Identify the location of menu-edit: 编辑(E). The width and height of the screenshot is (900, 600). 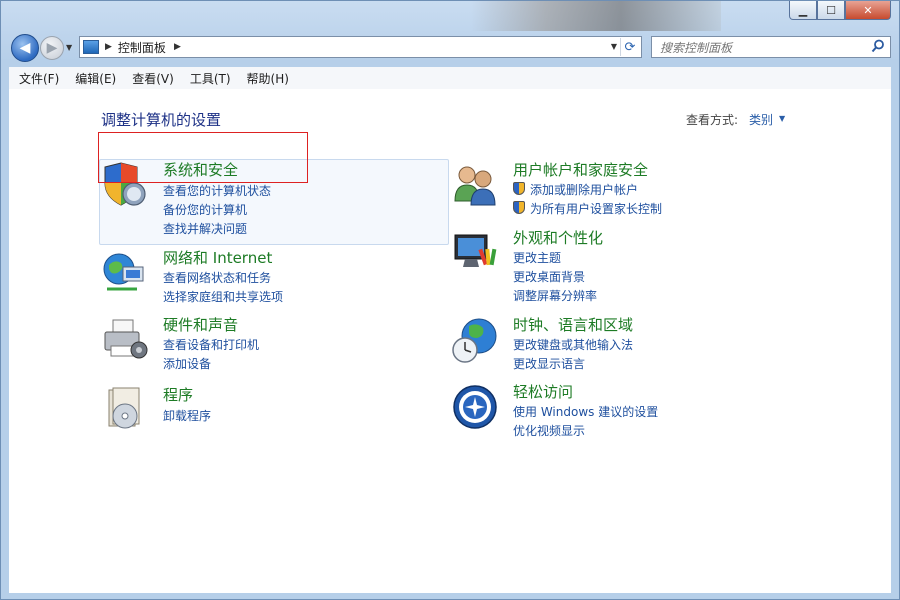
(93, 78).